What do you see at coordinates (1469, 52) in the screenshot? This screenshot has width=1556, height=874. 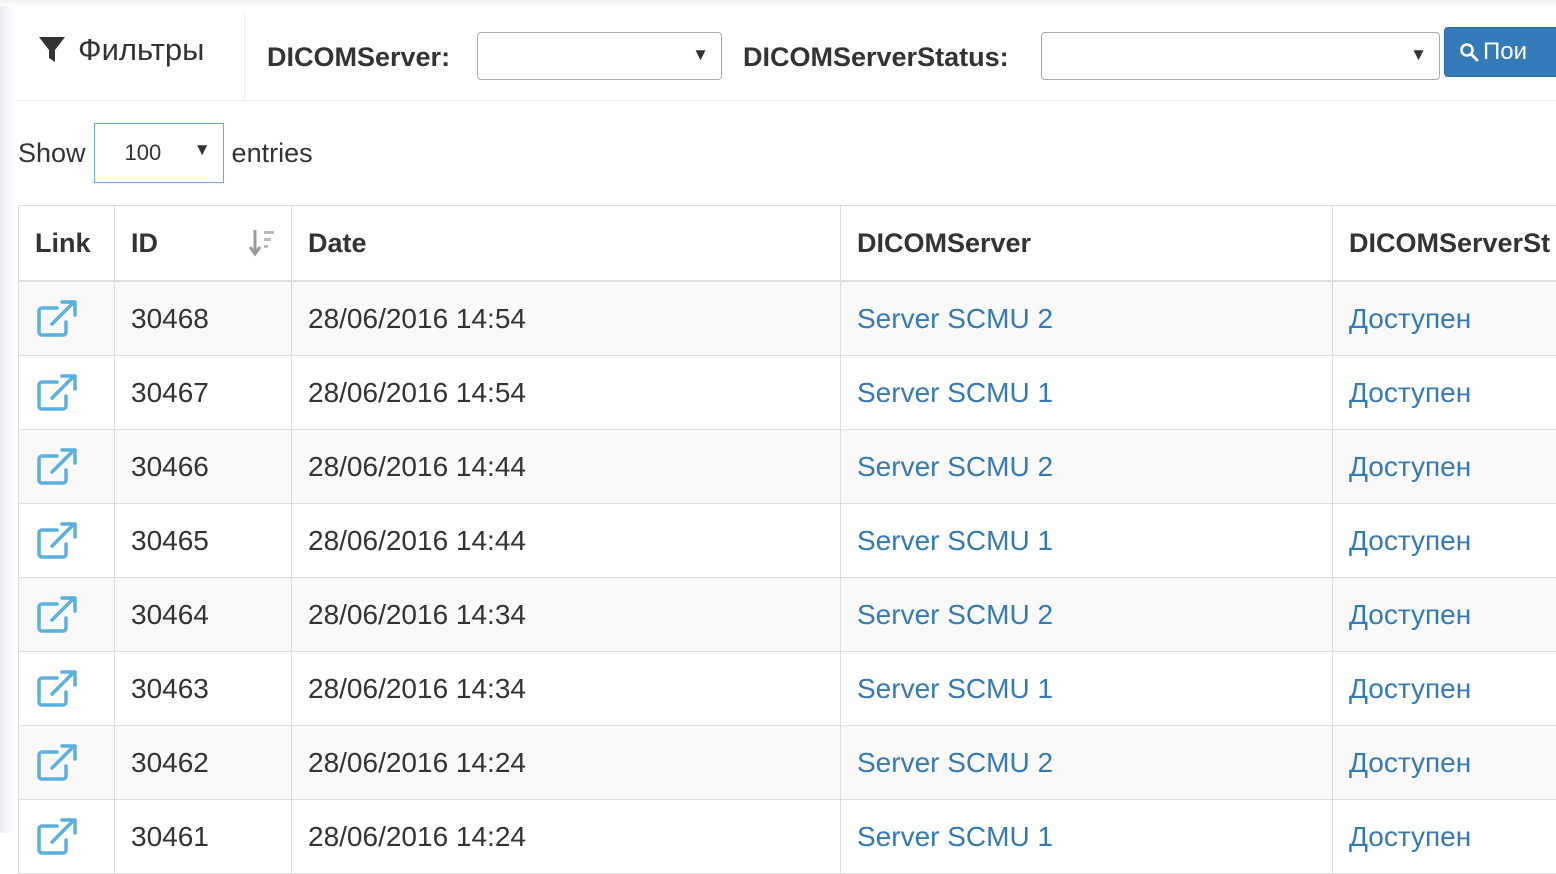 I see `search-icon` at bounding box center [1469, 52].